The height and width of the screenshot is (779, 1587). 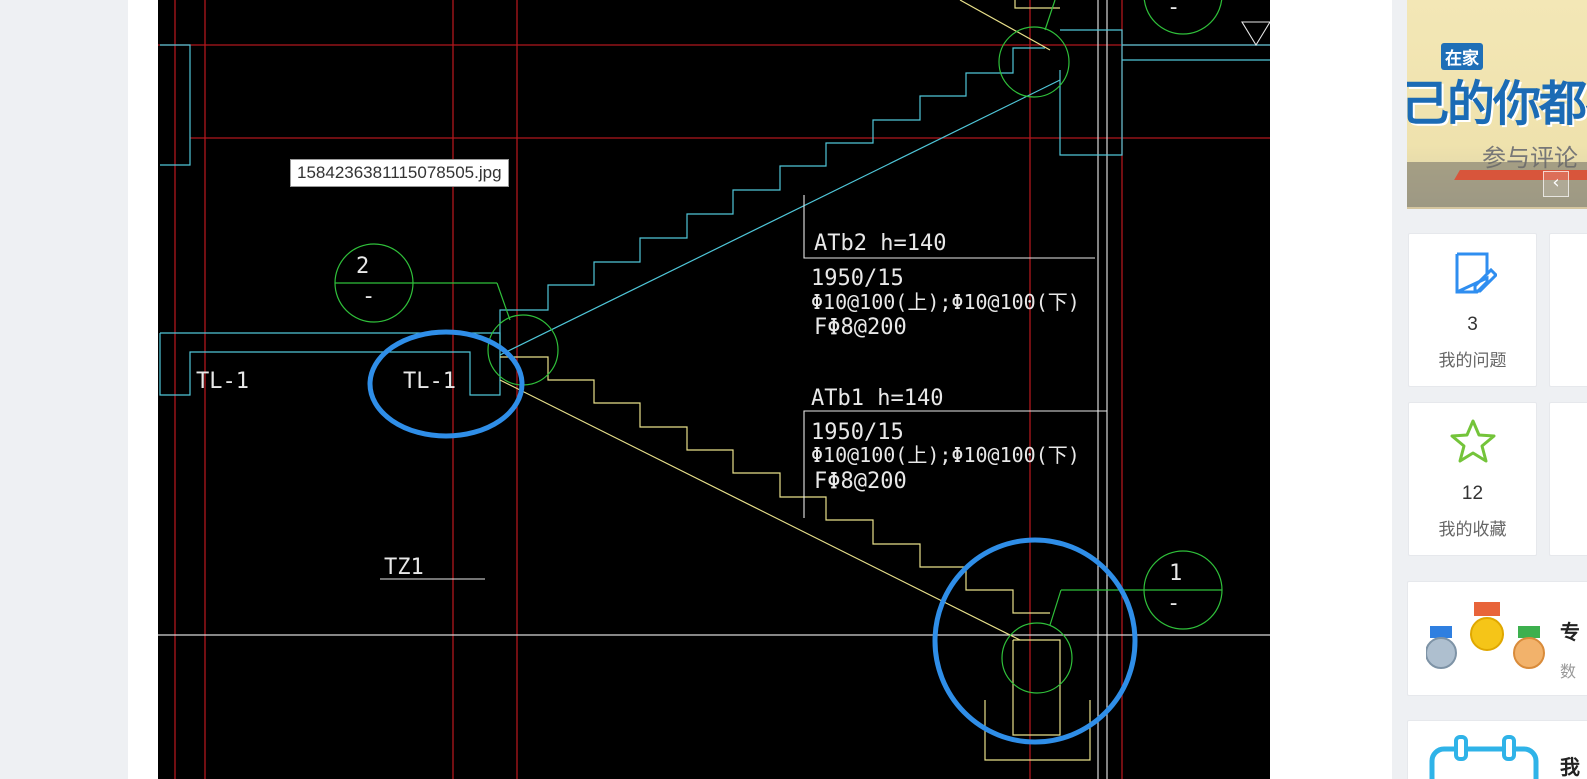 I want to click on my-favorites-count: 12, so click(x=1472, y=493).